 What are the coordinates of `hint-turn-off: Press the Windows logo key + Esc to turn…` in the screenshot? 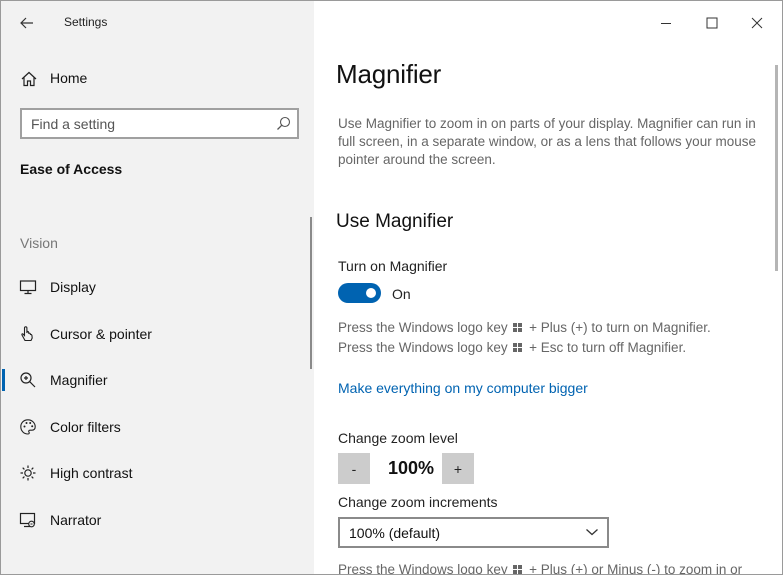 It's located at (512, 347).